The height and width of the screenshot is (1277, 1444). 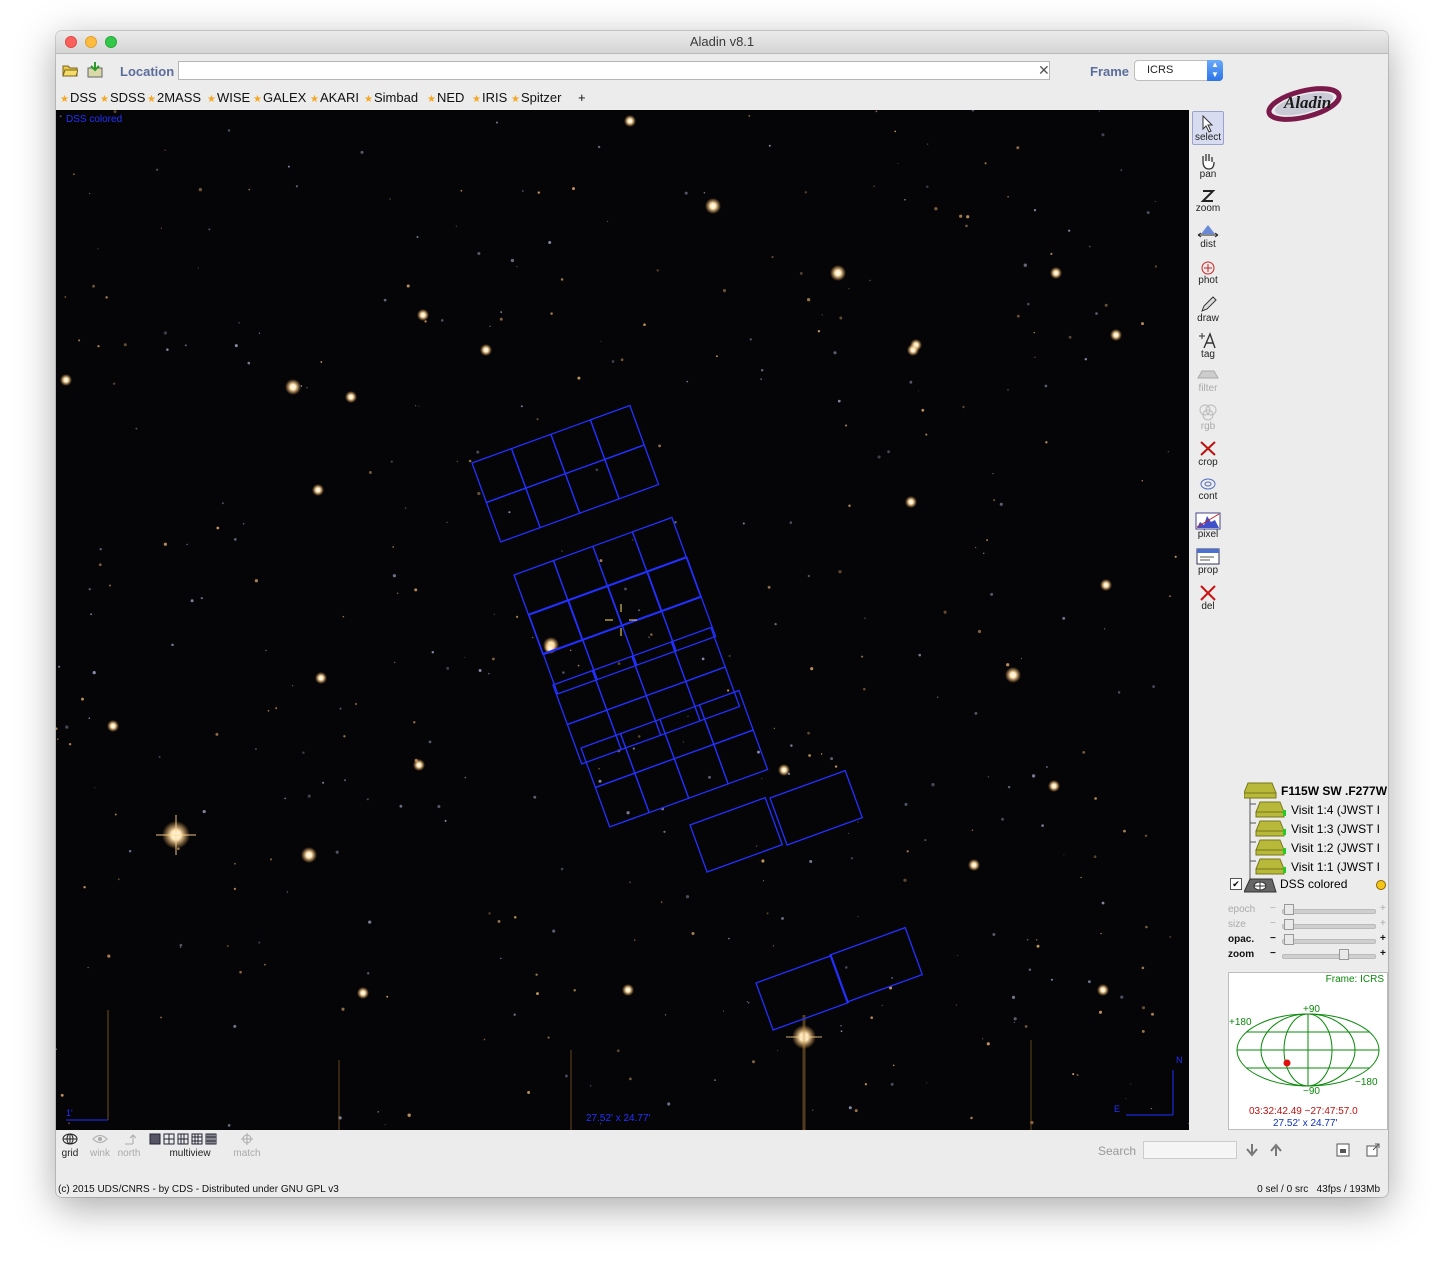 I want to click on survey-sdss: ★SDSS, so click(x=122, y=97).